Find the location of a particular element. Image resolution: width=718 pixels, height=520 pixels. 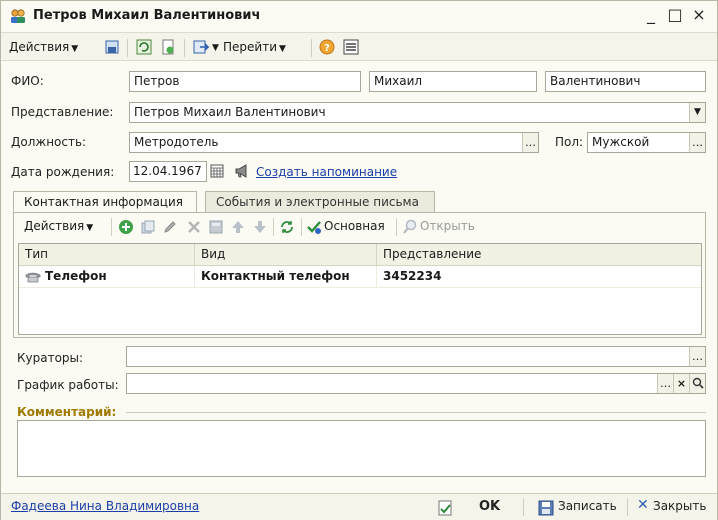

move-up-icon is located at coordinates (238, 227).